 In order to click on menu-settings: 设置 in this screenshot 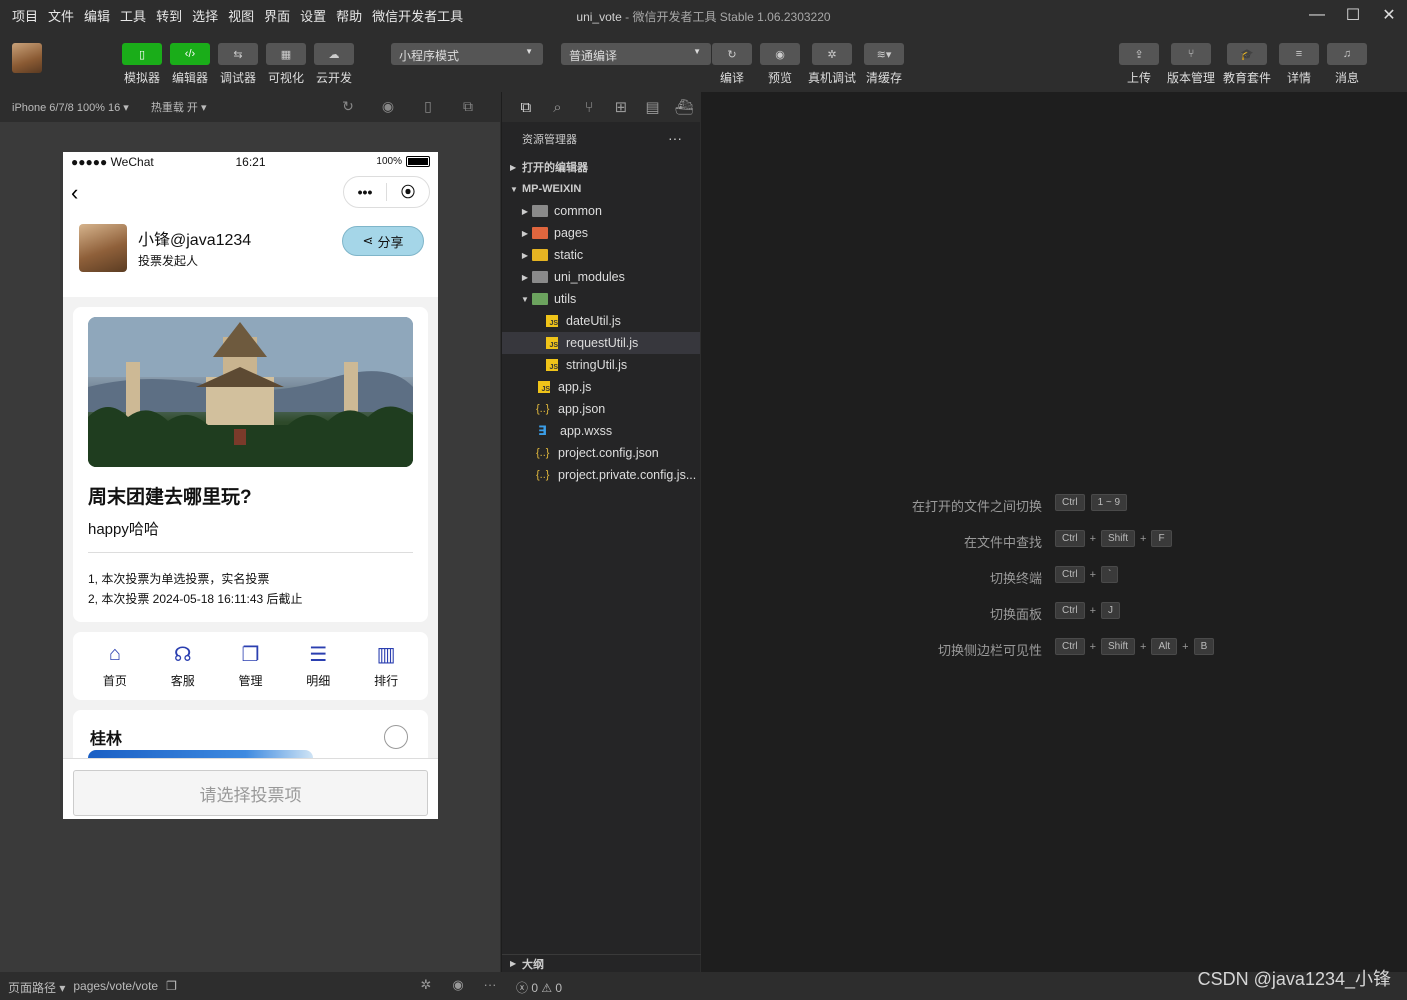, I will do `click(313, 15)`.